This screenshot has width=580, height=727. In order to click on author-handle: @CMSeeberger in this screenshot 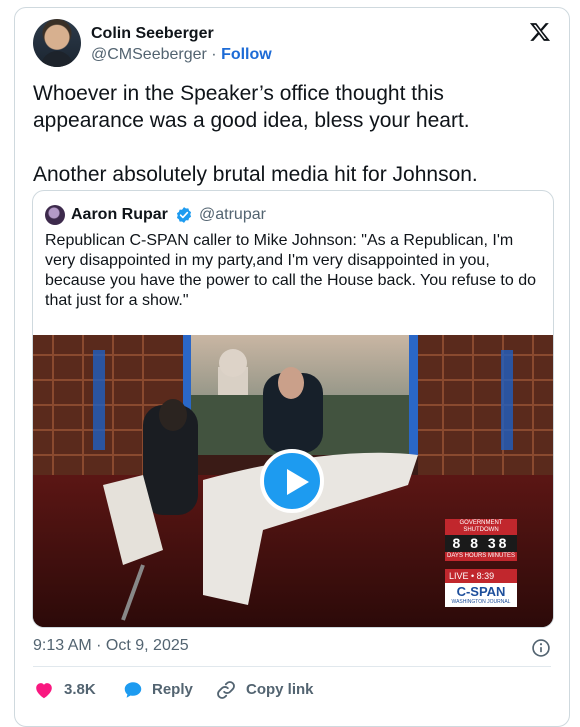, I will do `click(149, 54)`.